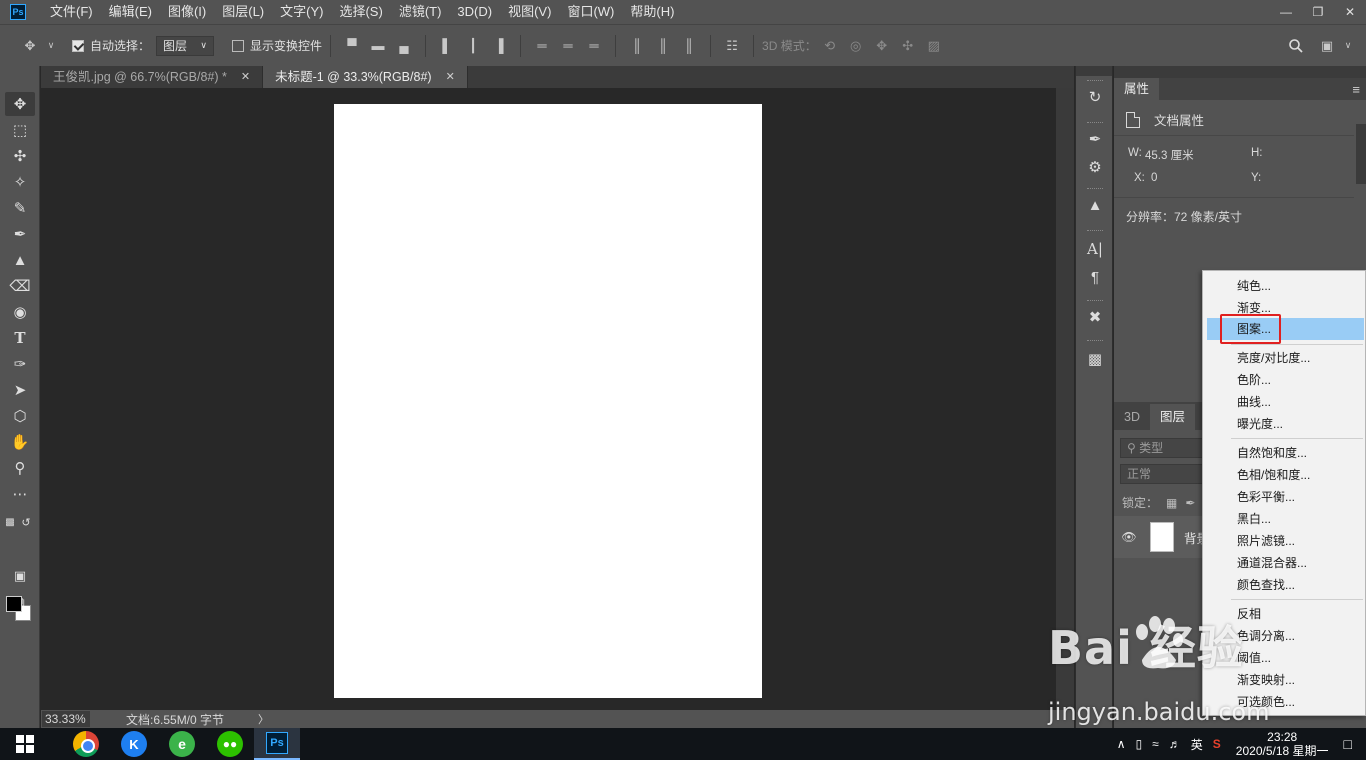 The width and height of the screenshot is (1366, 760). I want to click on magic-wand-icon: ✧, so click(20, 182).